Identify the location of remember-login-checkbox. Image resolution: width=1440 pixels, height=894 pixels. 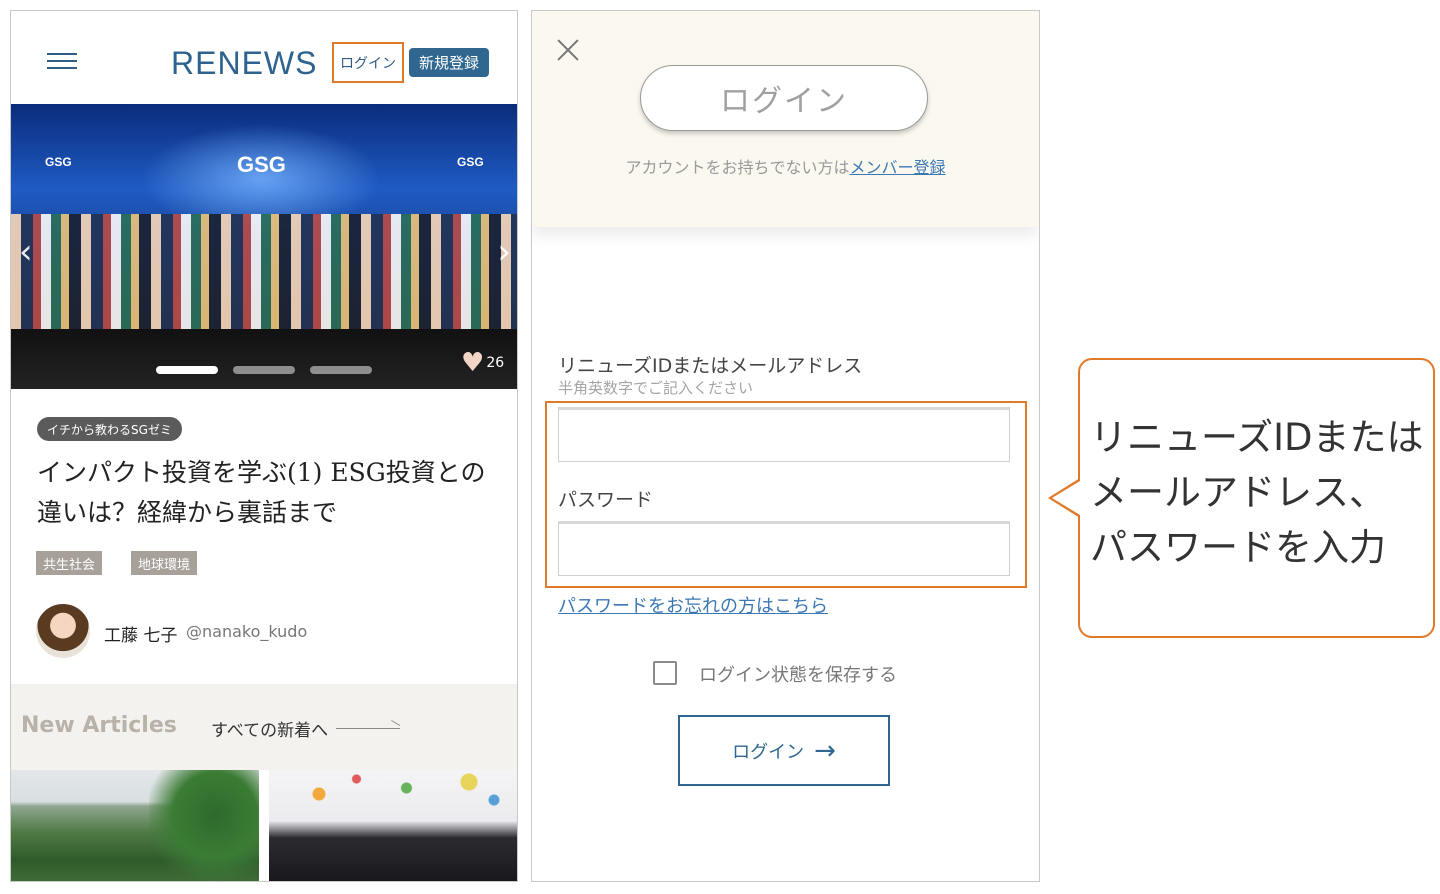
(665, 673).